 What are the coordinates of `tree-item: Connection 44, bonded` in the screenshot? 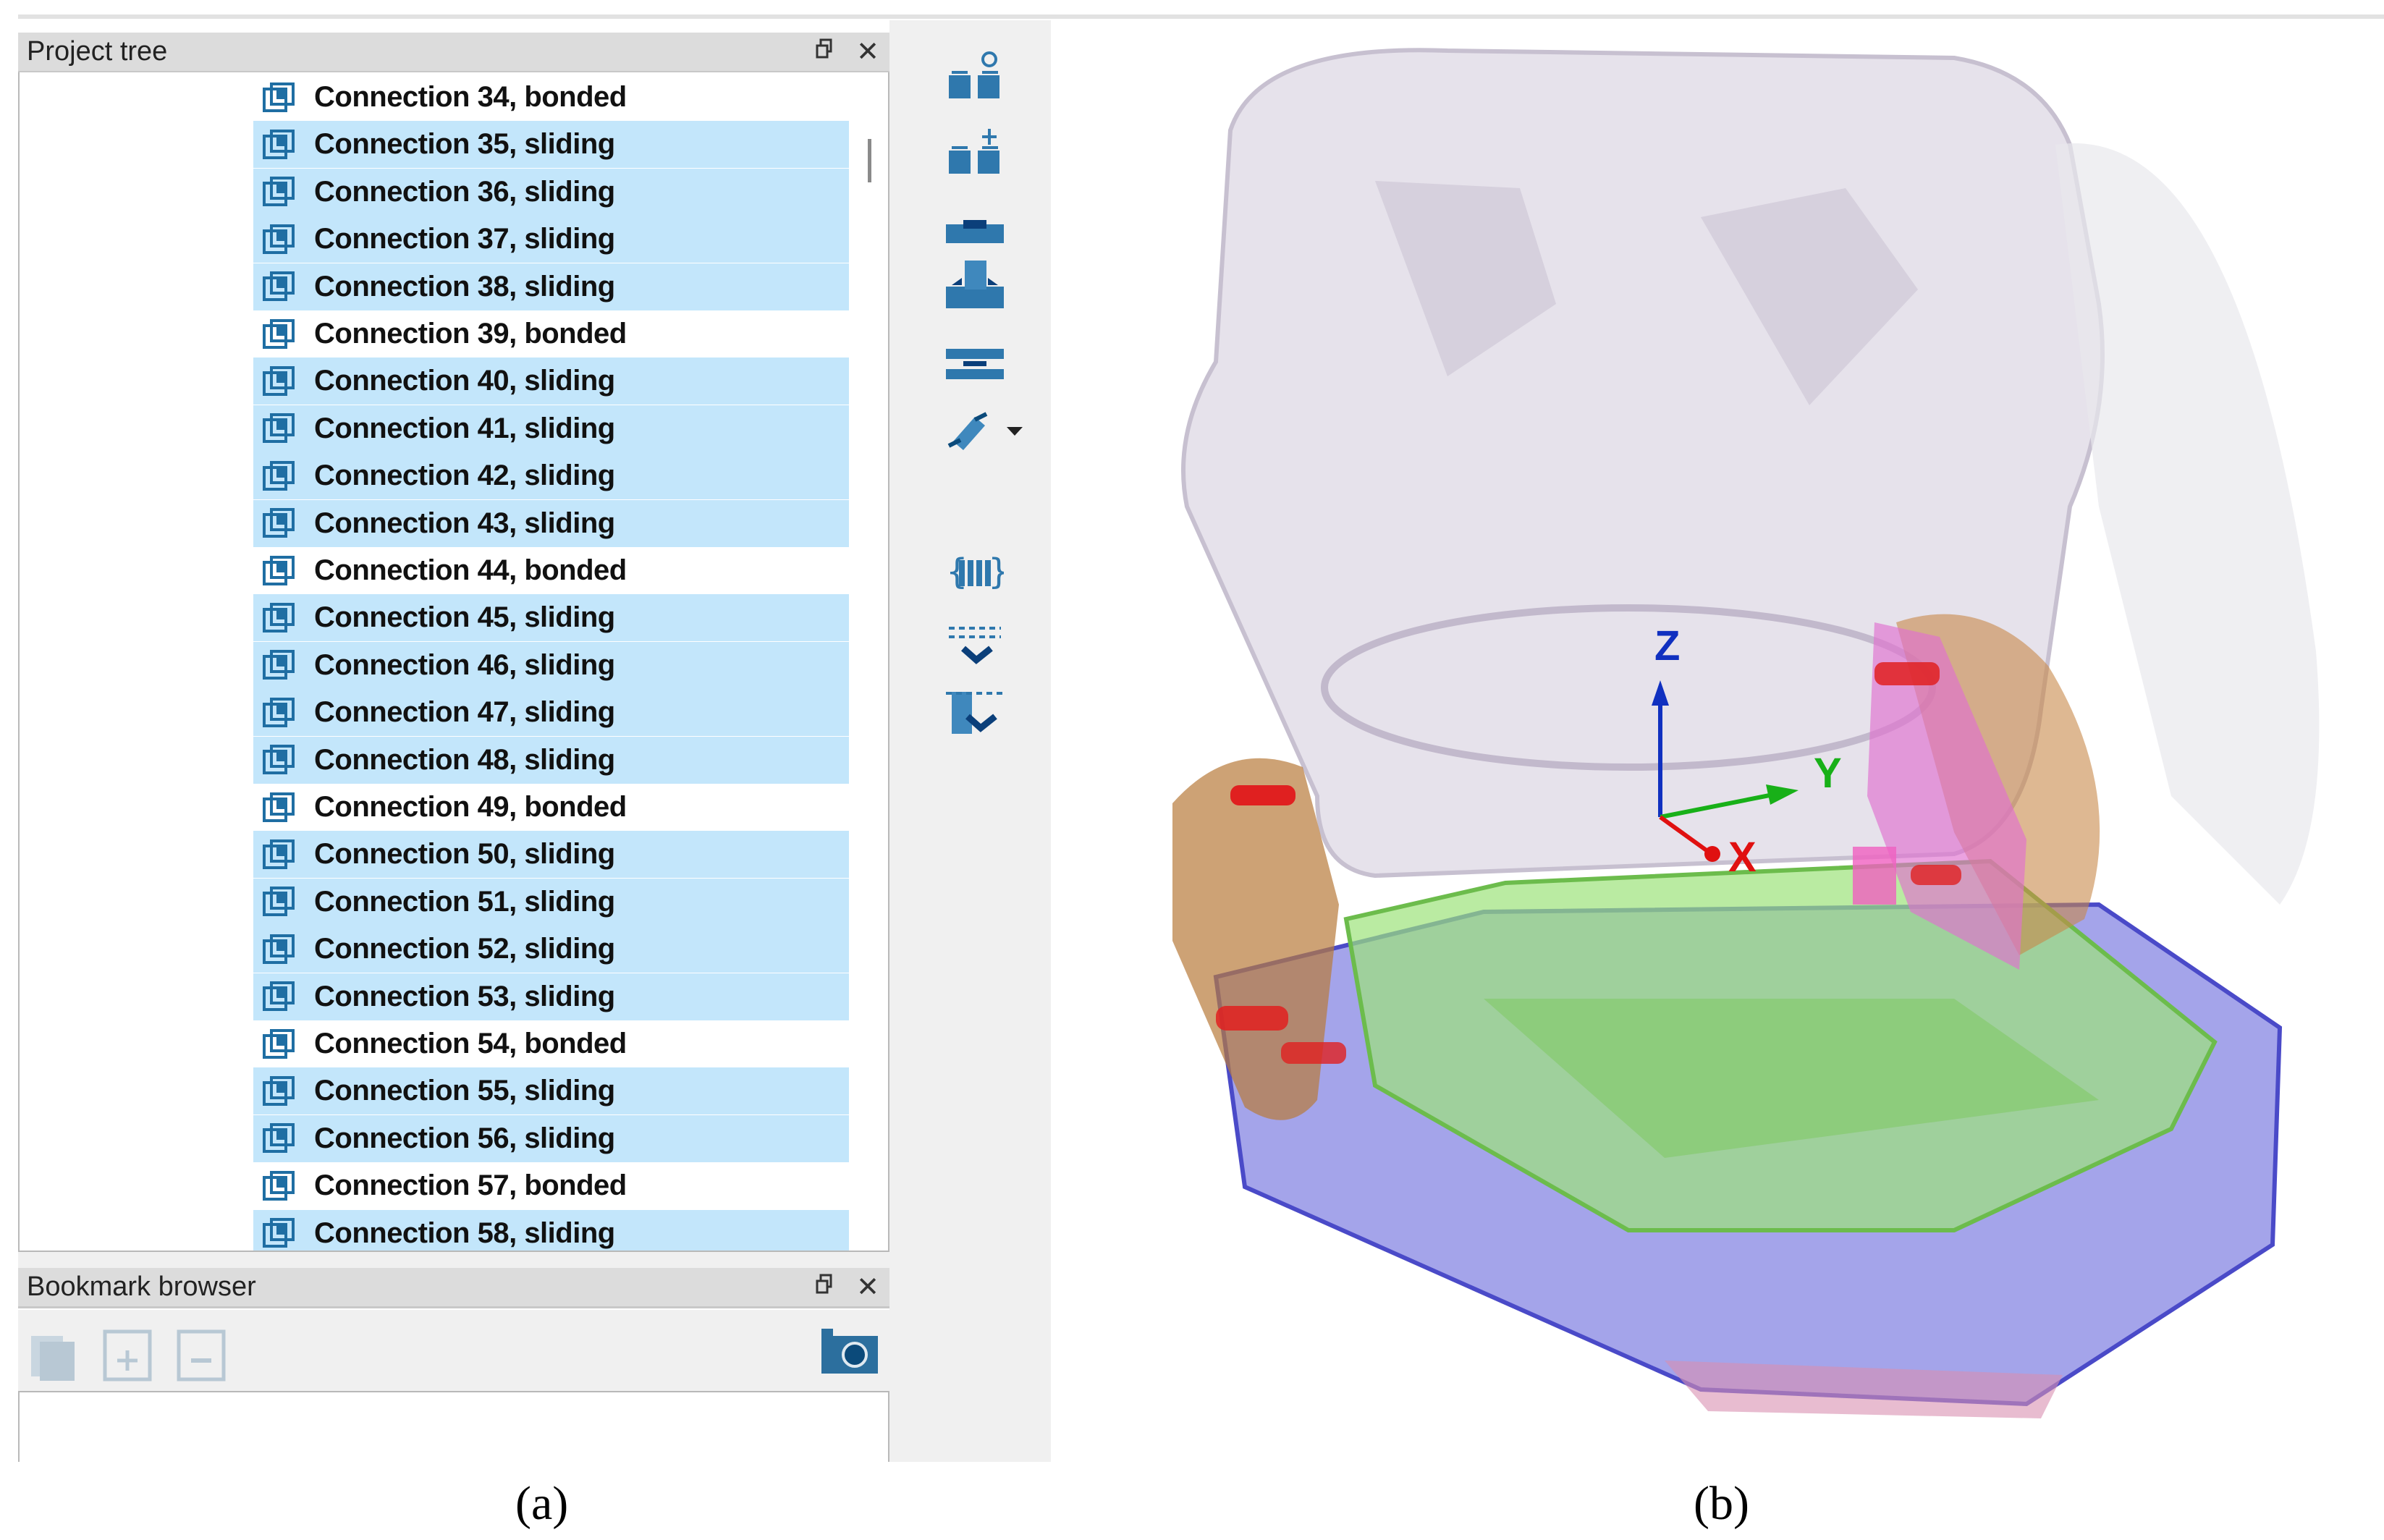 It's located at (551, 570).